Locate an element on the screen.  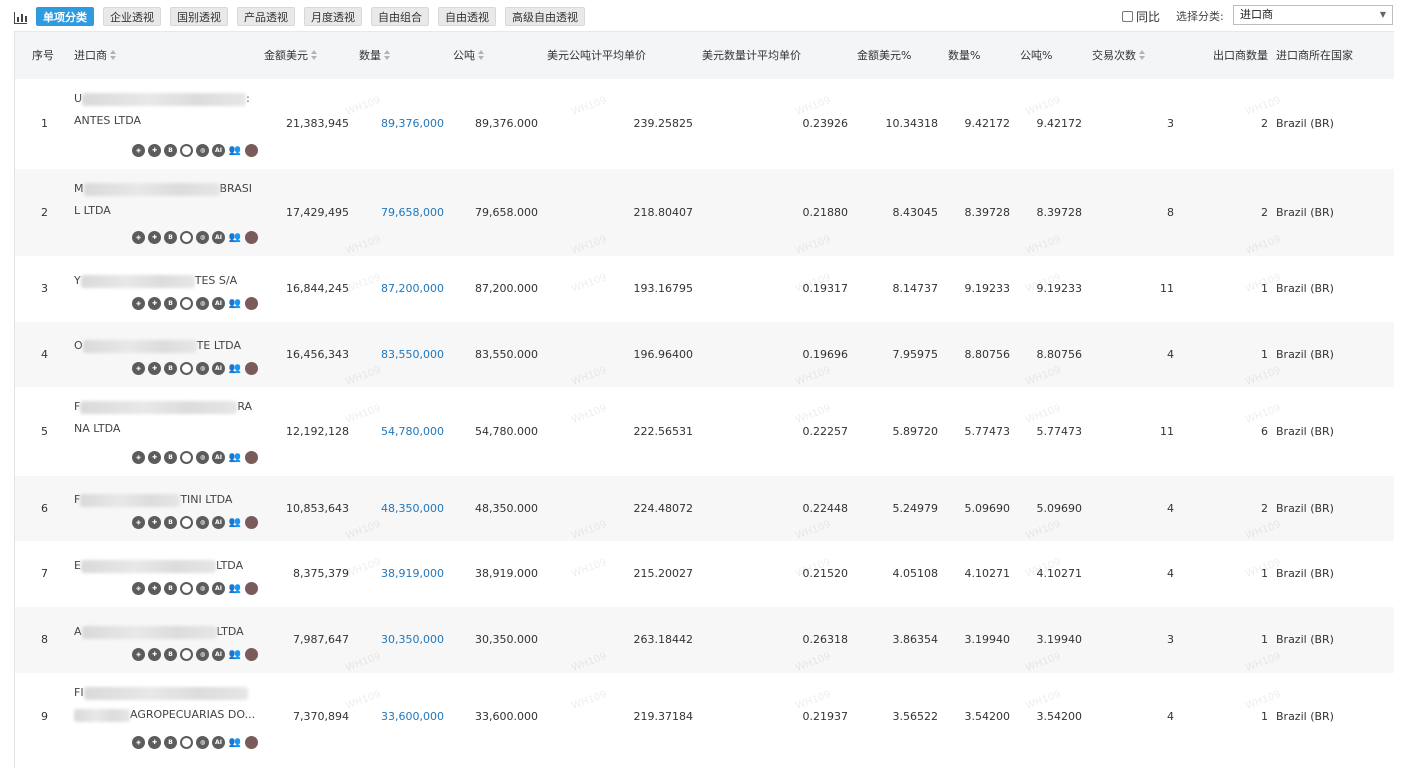
tab-3: 产品透视 is located at coordinates (266, 16).